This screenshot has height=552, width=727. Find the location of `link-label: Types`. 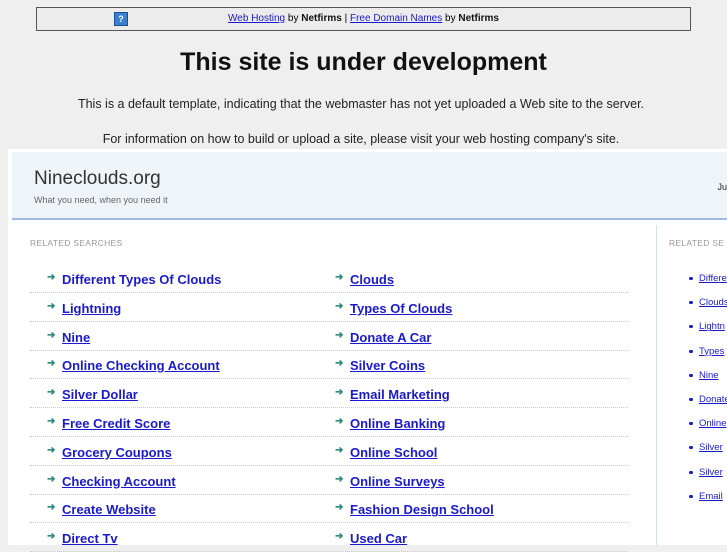

link-label: Types is located at coordinates (712, 351).